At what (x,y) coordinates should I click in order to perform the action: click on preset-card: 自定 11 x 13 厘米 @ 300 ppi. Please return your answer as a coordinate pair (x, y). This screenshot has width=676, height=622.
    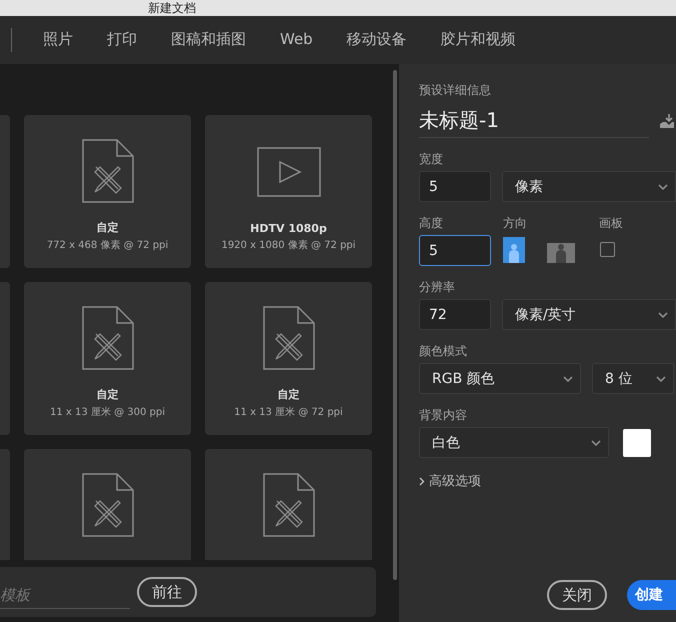
    Looking at the image, I should click on (107, 358).